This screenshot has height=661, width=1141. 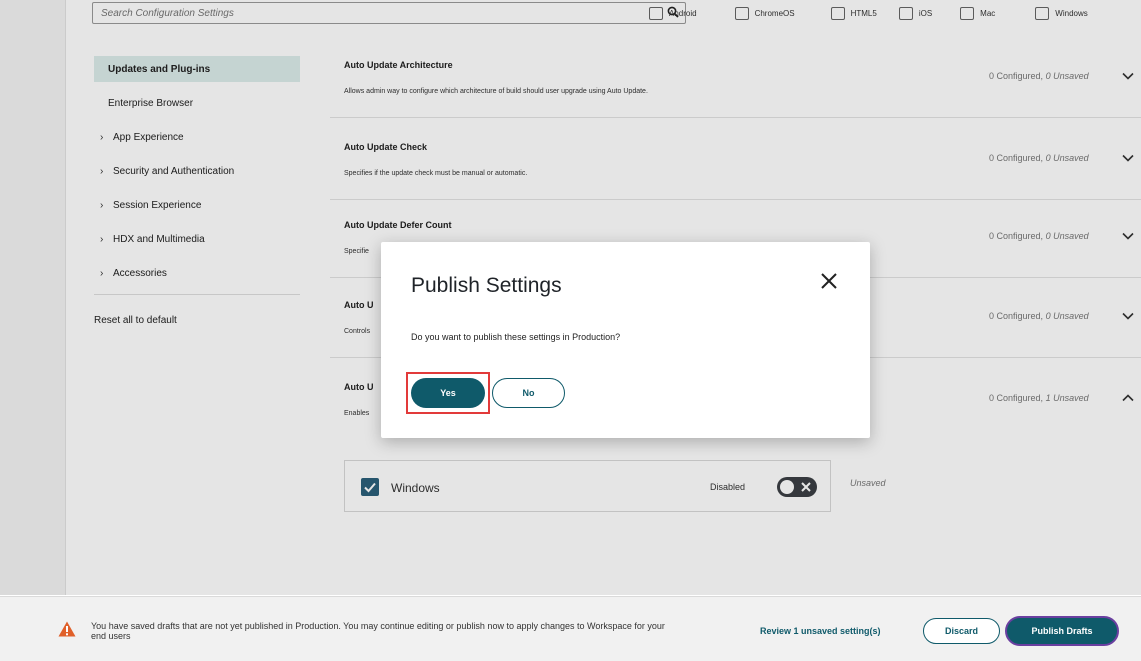 I want to click on dialog-title: Publish Settings, so click(x=486, y=285).